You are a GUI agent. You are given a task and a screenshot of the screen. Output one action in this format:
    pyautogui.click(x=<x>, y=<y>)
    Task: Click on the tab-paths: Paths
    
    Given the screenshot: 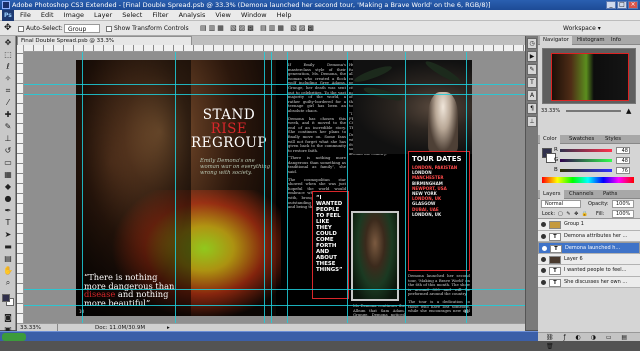 What is the action you would take?
    pyautogui.click(x=610, y=194)
    